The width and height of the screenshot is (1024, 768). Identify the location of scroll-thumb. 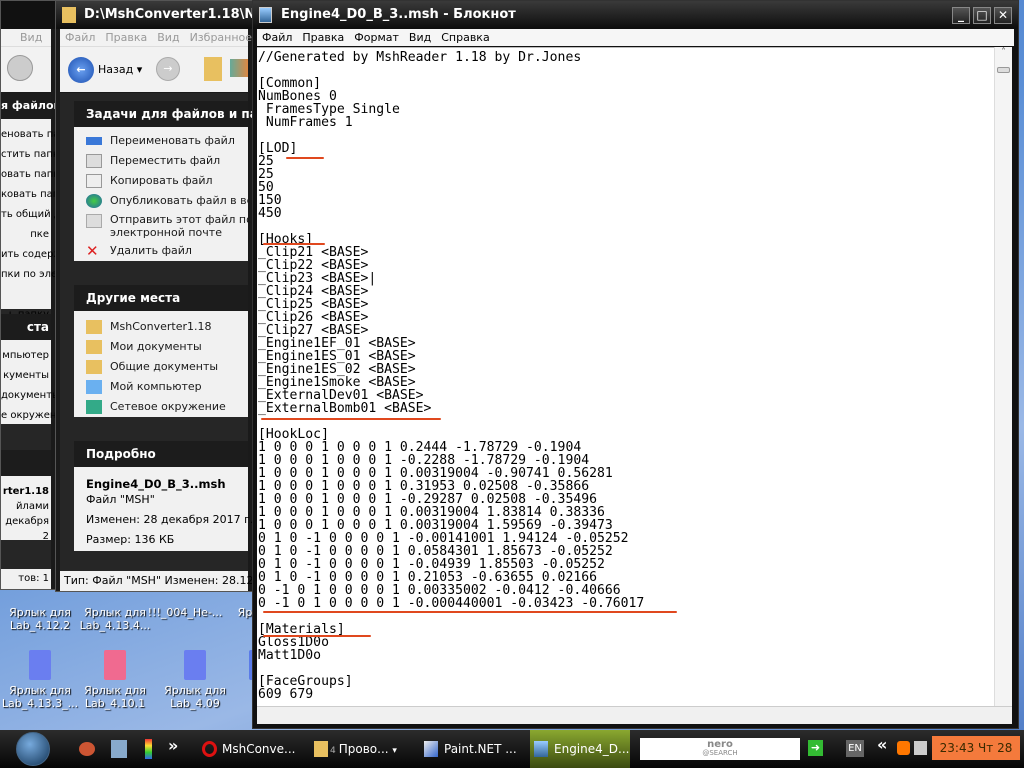
(1003, 70).